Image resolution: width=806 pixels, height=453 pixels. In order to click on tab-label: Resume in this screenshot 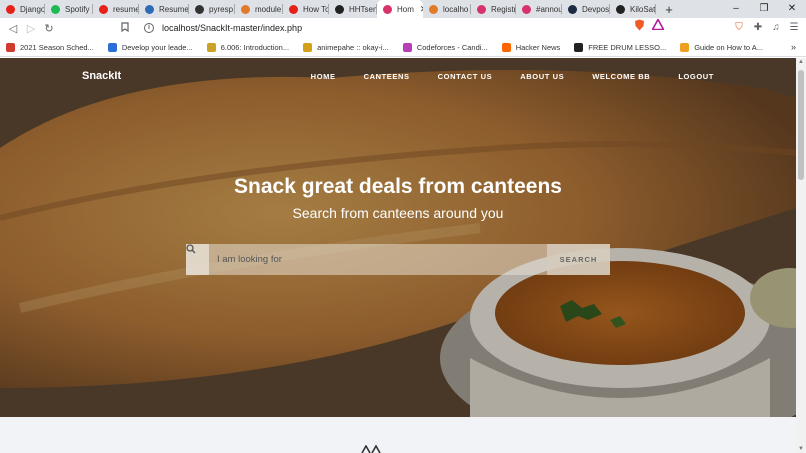, I will do `click(174, 9)`.